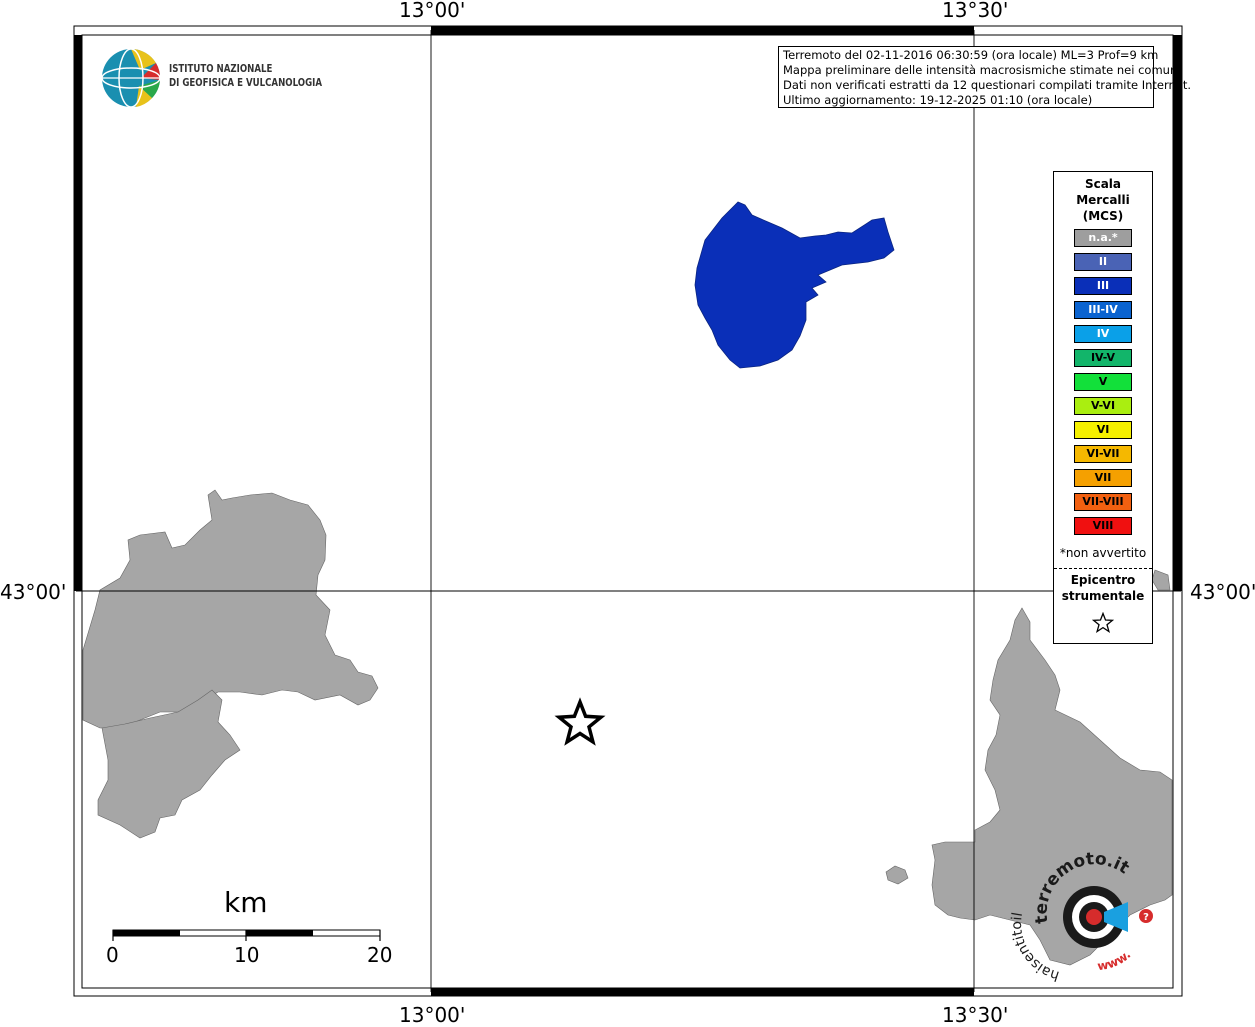 The height and width of the screenshot is (1027, 1255). I want to click on legend-separator, so click(1103, 568).